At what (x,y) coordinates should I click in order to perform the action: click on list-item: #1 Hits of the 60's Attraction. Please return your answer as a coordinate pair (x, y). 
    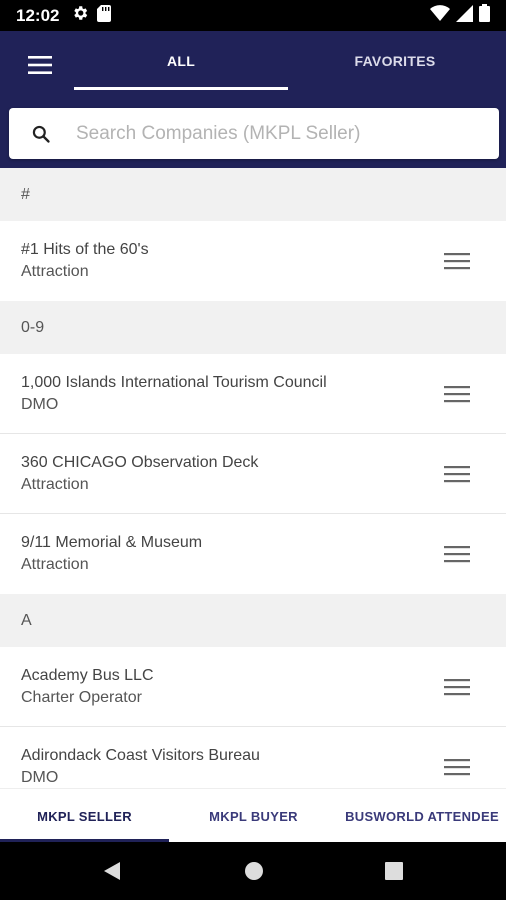
    Looking at the image, I should click on (253, 261).